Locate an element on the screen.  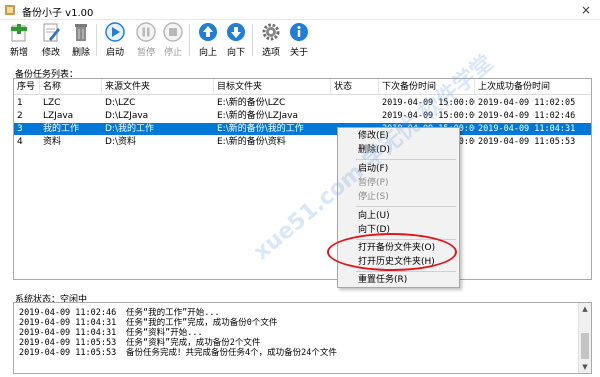
options-button: 选项 is located at coordinates (271, 40).